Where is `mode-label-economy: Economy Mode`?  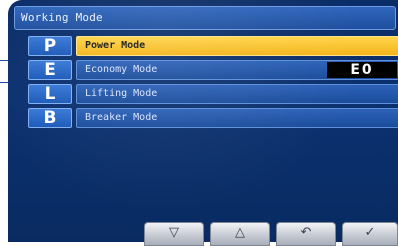 mode-label-economy: Economy Mode is located at coordinates (121, 69).